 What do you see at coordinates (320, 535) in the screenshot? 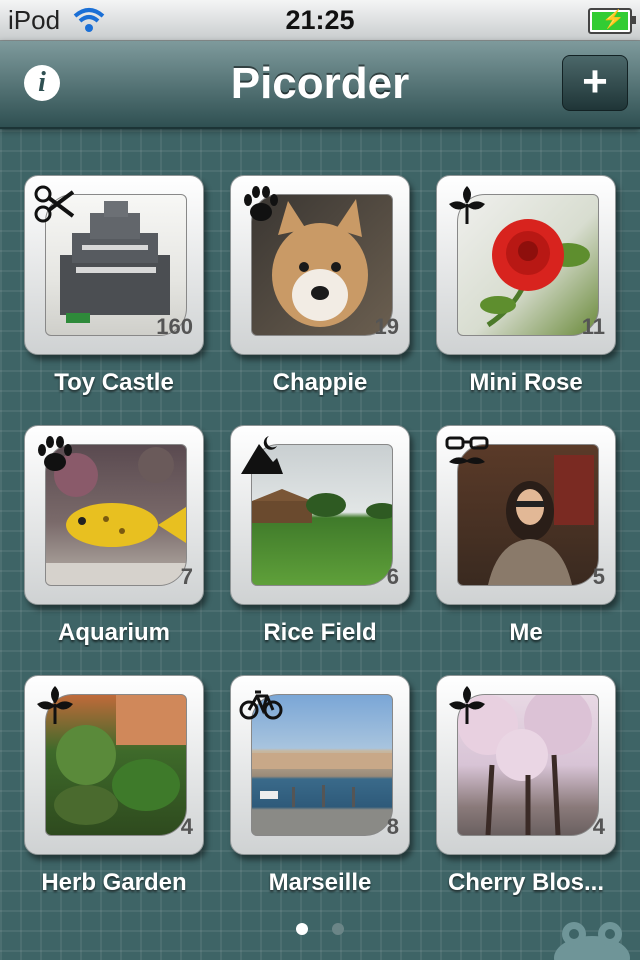
I see `album-tile-rice-field: 6 Rice Field` at bounding box center [320, 535].